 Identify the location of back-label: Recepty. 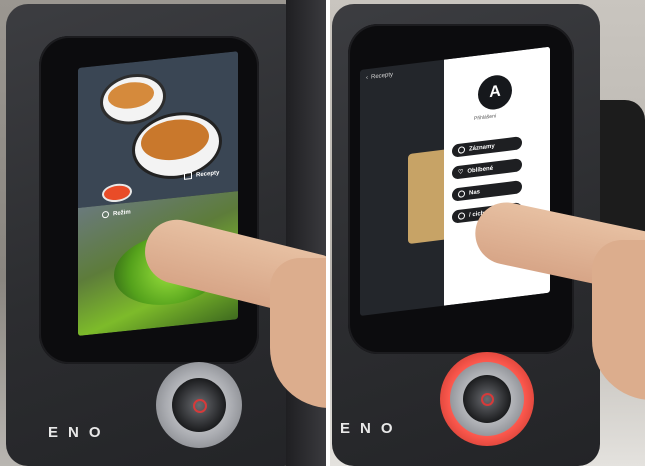
(382, 76).